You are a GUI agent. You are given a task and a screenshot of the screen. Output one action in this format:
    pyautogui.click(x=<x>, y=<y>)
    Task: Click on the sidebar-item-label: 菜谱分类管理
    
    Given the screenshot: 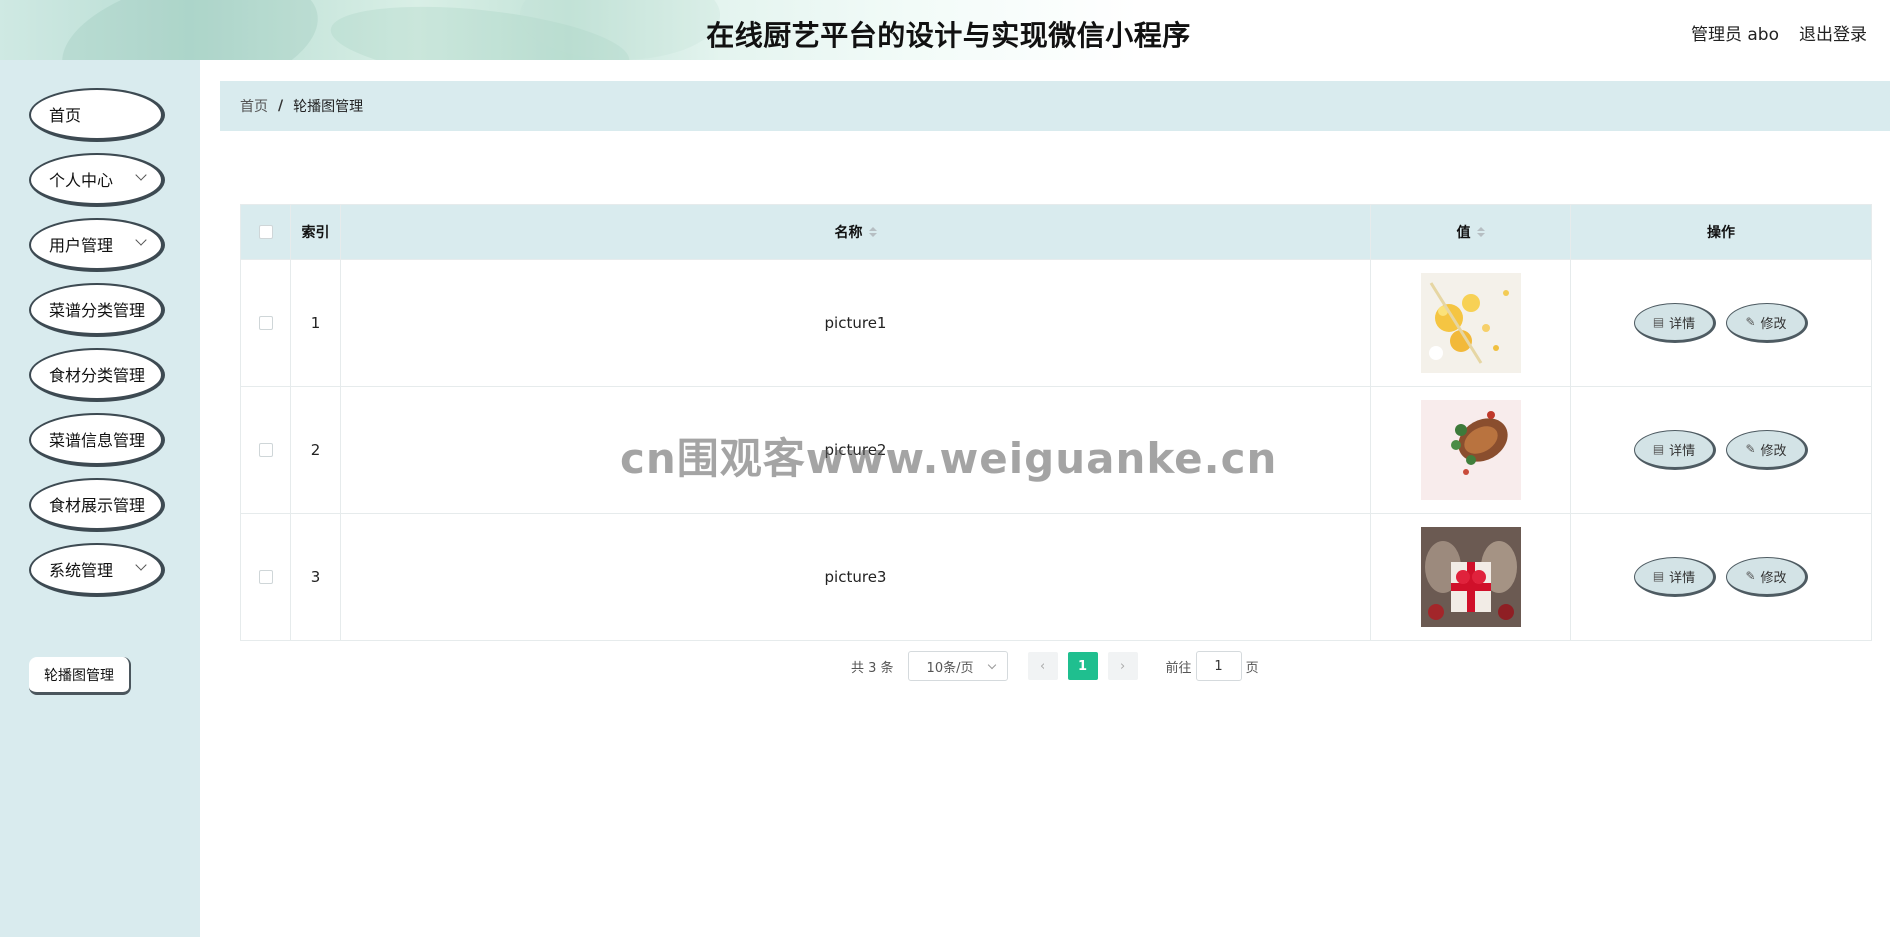 What is the action you would take?
    pyautogui.click(x=97, y=310)
    